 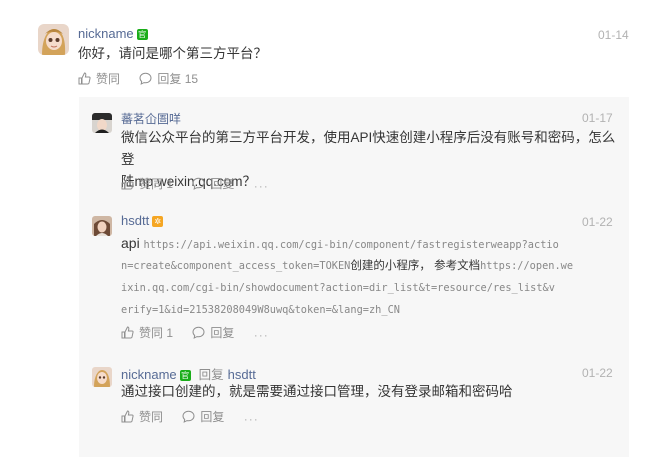 I want to click on comment-text: 你好，请问是哪个第三方平台？, so click(x=172, y=53).